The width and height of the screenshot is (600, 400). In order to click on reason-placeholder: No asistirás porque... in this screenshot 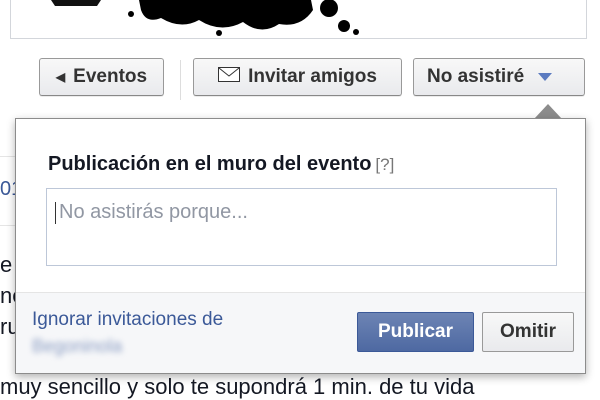, I will do `click(153, 212)`.